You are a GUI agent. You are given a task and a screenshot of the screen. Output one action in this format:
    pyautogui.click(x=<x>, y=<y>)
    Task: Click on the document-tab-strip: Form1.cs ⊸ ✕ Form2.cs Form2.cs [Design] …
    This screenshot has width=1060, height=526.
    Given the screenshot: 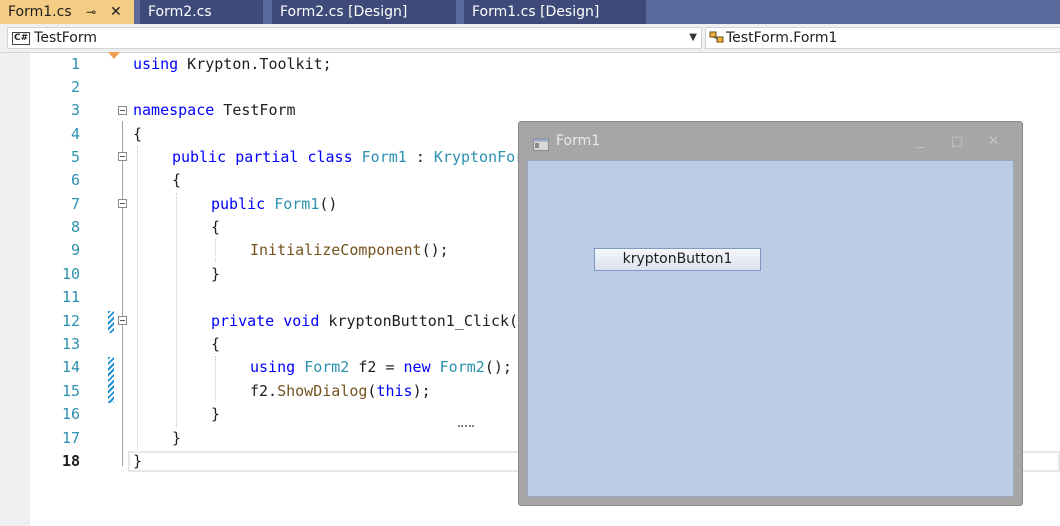 What is the action you would take?
    pyautogui.click(x=530, y=12)
    